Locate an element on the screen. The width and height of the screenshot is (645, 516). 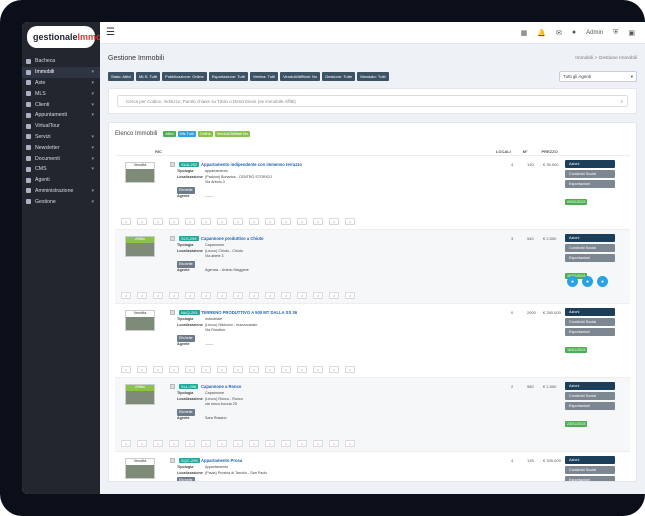
sidebar-item-documenti: Documenti ▾ is located at coordinates (61, 158).